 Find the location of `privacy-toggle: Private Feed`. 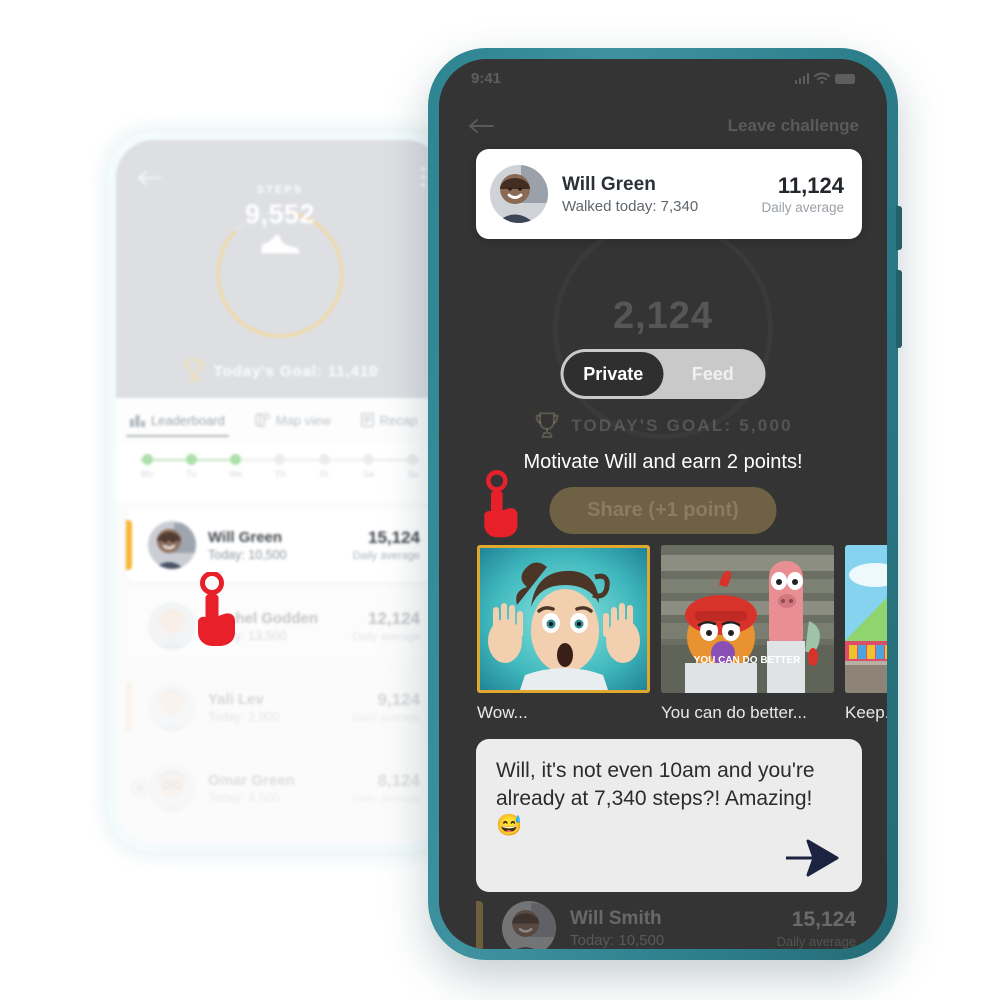

privacy-toggle: Private Feed is located at coordinates (663, 374).